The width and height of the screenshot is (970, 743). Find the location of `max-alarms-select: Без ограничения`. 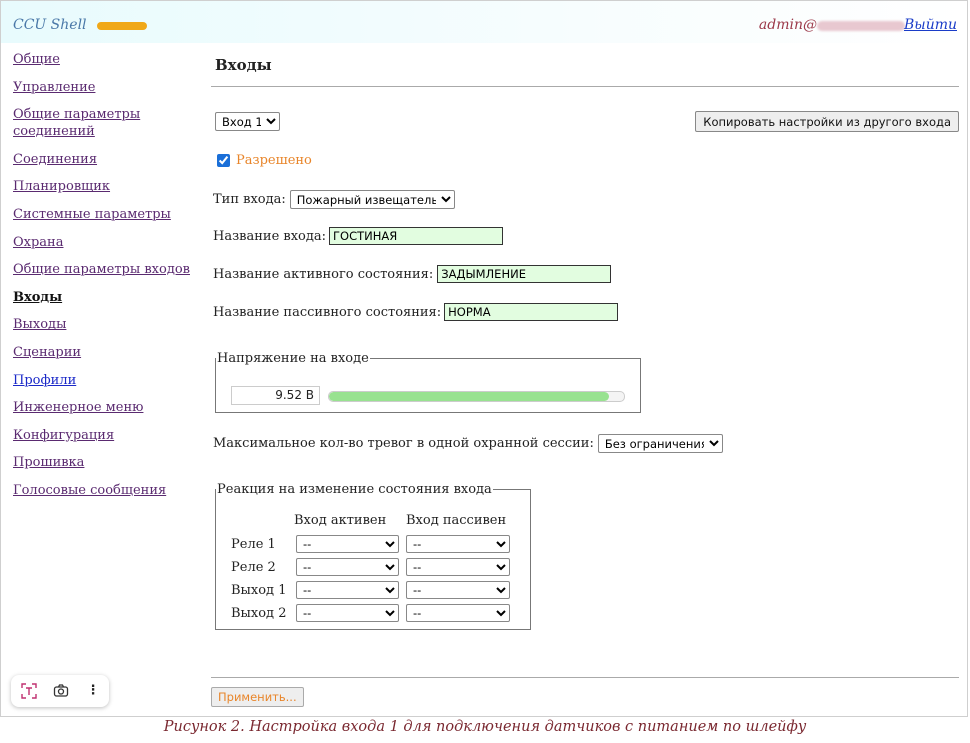

max-alarms-select: Без ограничения is located at coordinates (660, 443).